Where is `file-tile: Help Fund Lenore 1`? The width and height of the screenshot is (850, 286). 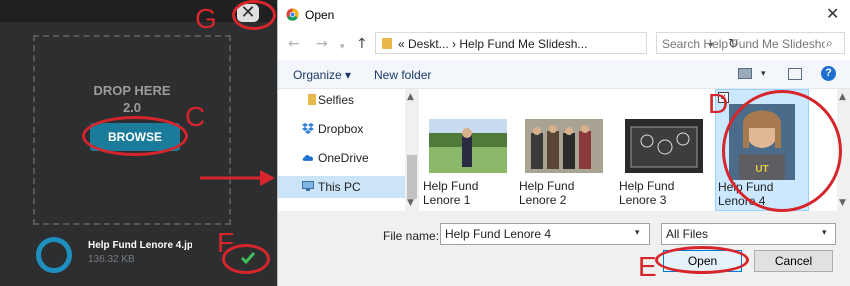 file-tile: Help Fund Lenore 1 is located at coordinates (469, 150).